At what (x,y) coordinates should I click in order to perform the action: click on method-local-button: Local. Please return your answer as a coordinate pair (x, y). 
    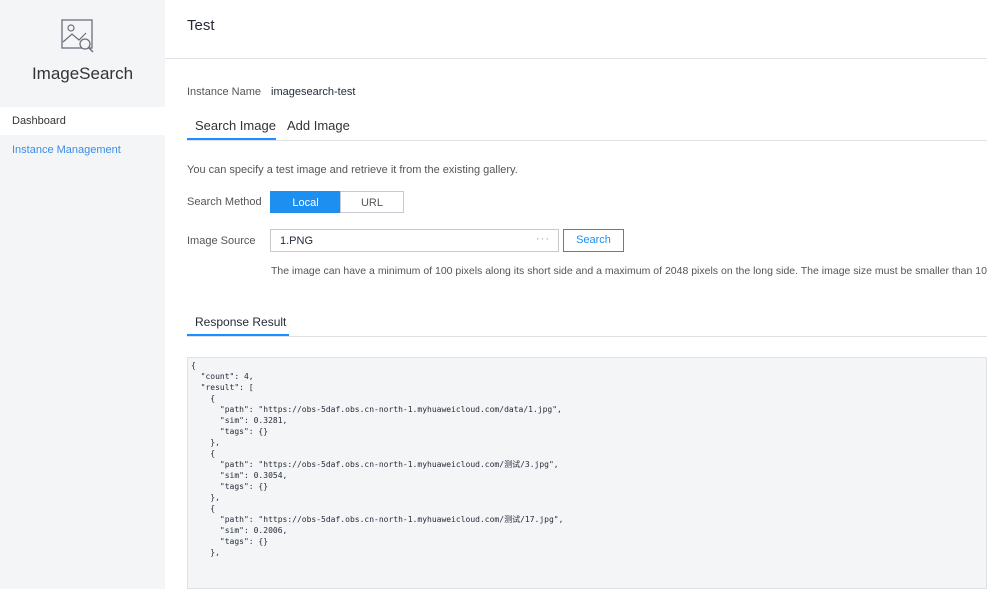
    Looking at the image, I should click on (305, 202).